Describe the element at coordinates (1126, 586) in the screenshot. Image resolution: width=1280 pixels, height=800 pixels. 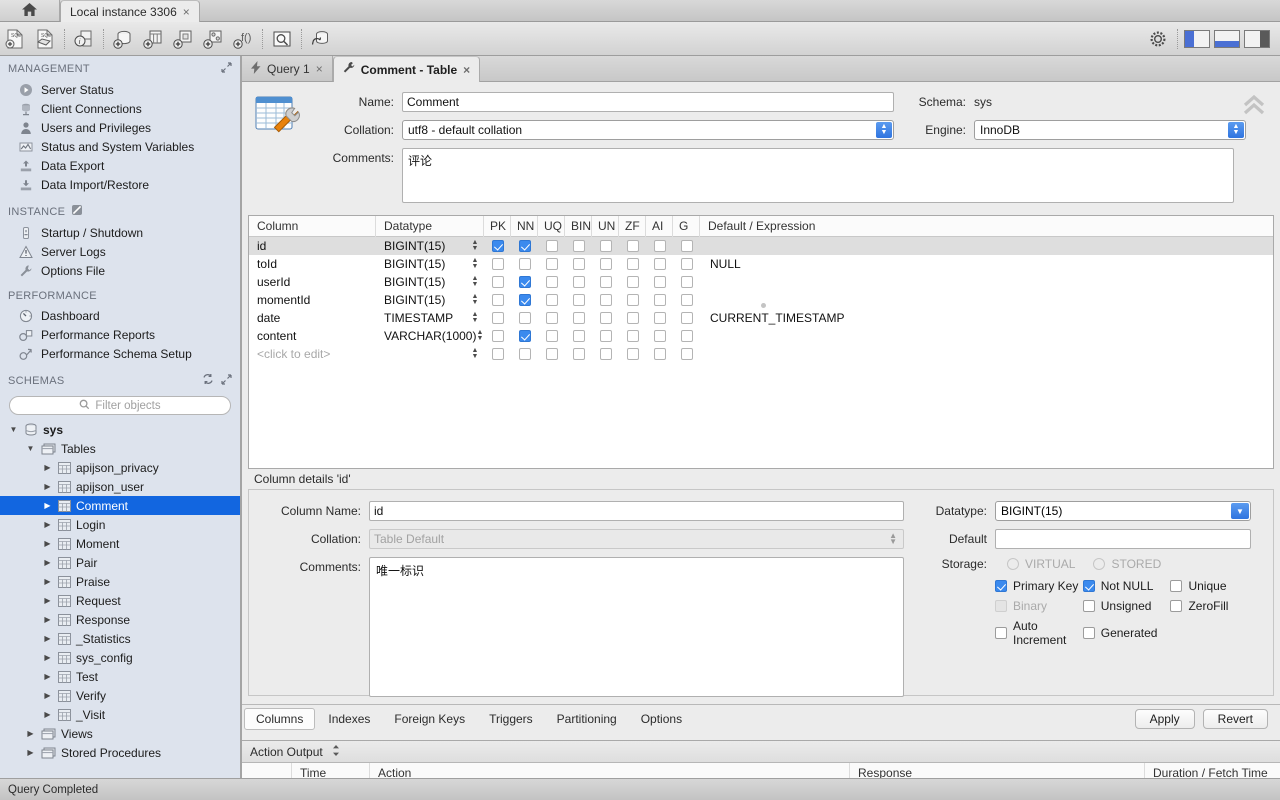
I see `flag-not-null: Not NULL` at that location.